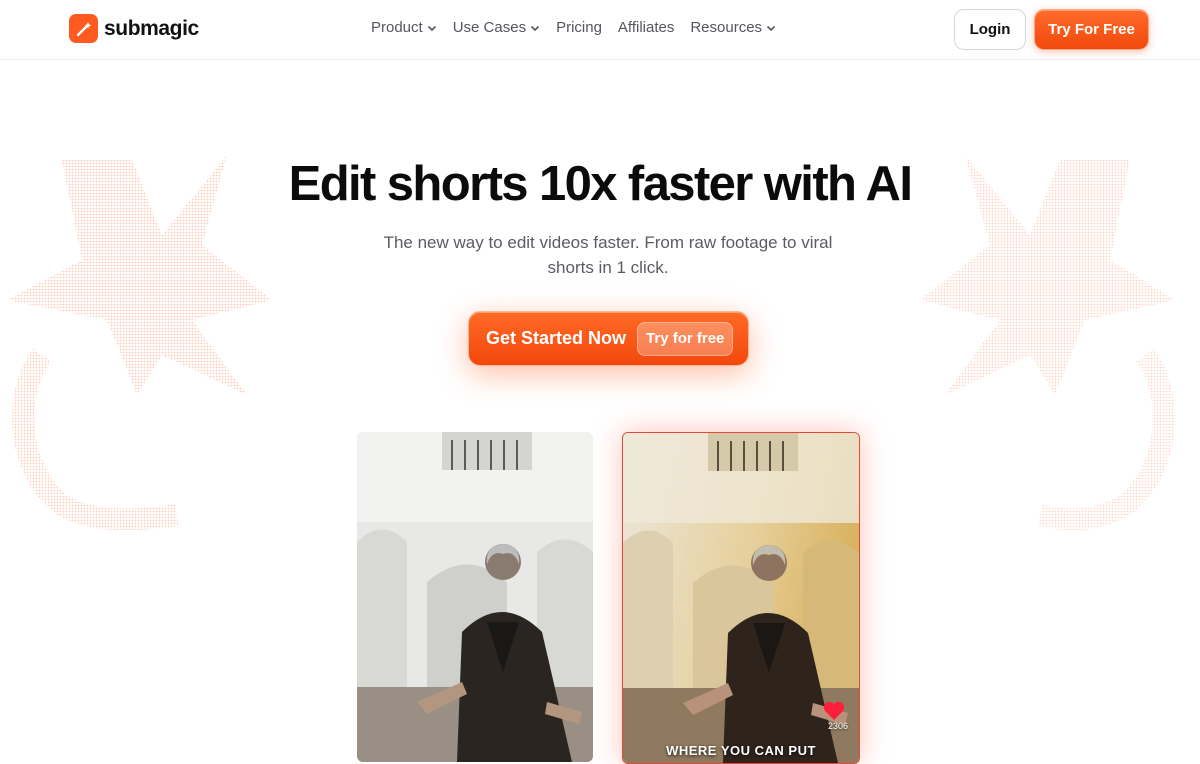 This screenshot has height=764, width=1200. I want to click on try-for-free-badge: Try for free, so click(685, 338).